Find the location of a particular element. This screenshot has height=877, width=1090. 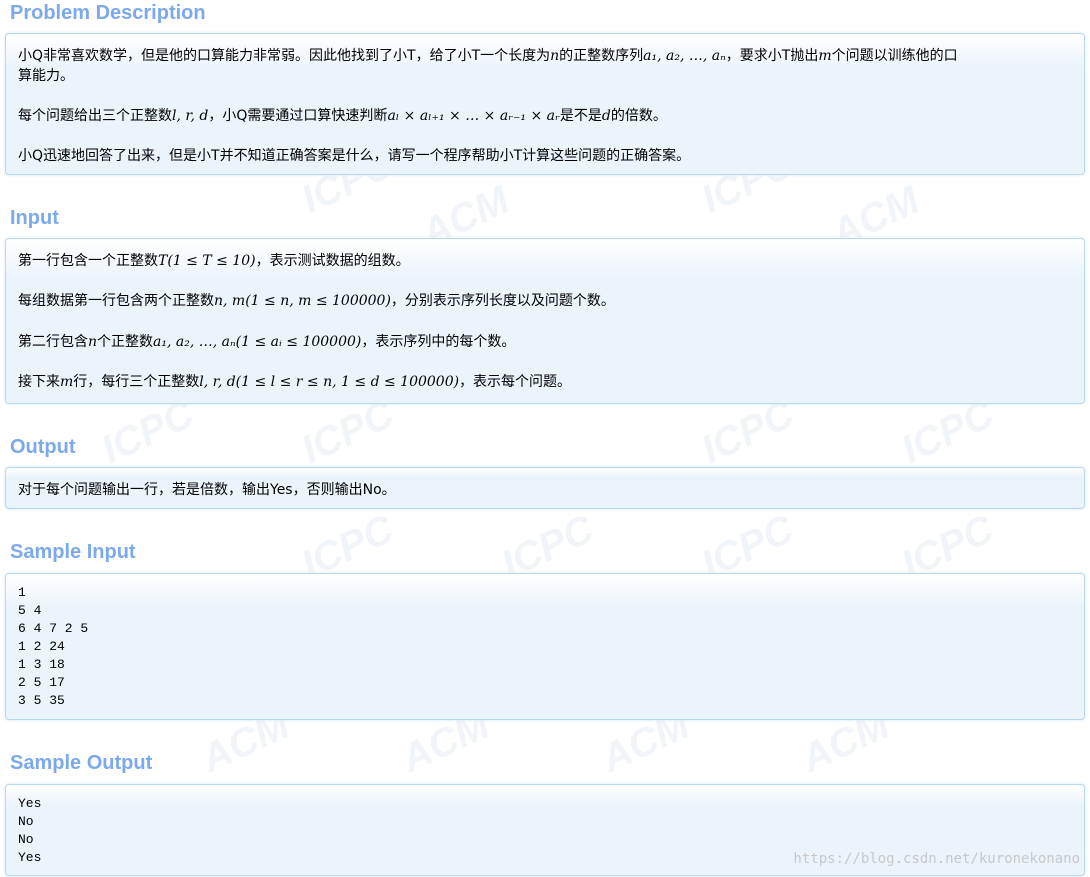

source-url-watermark: https://blog.csdn.net/kuronekonano is located at coordinates (936, 859).